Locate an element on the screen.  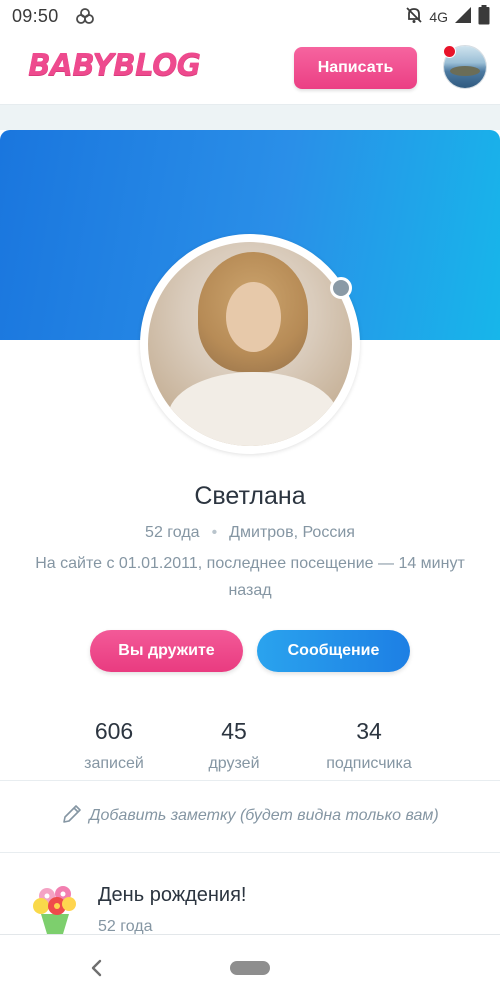
status-bar: 09:50 4G is located at coordinates (250, 17).